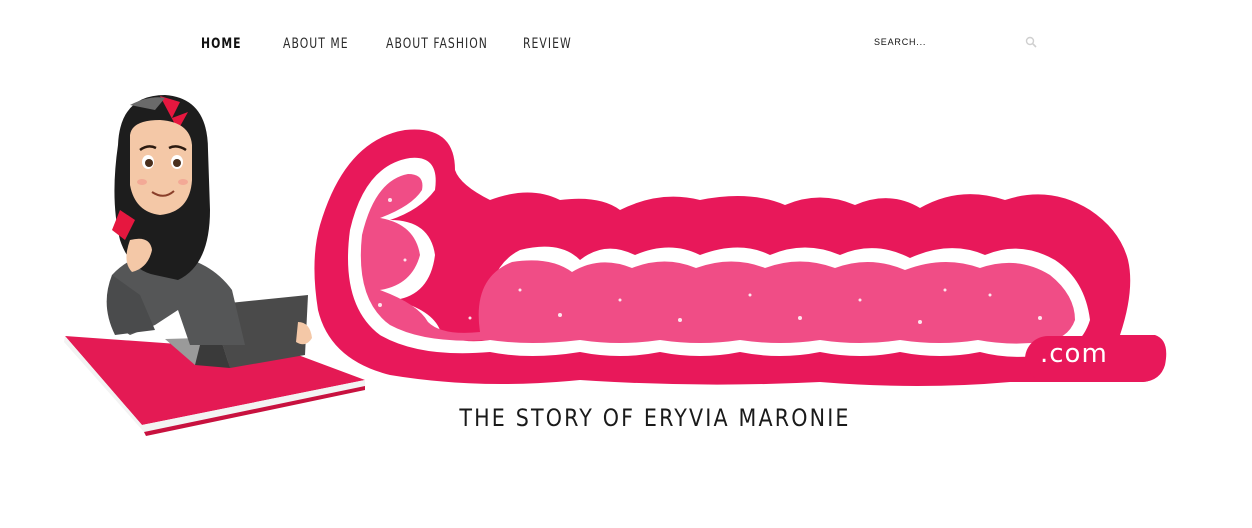 This screenshot has width=1252, height=528. Describe the element at coordinates (944, 42) in the screenshot. I see `search-input` at that location.